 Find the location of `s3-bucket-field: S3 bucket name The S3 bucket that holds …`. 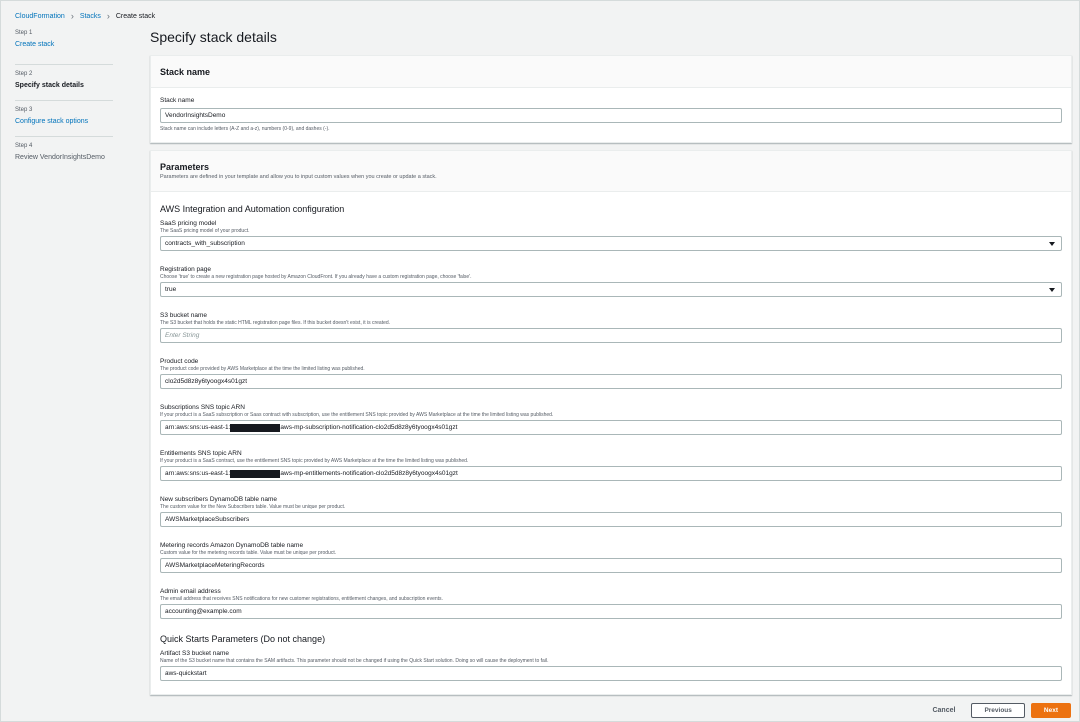

s3-bucket-field: S3 bucket name The S3 bucket that holds … is located at coordinates (611, 327).